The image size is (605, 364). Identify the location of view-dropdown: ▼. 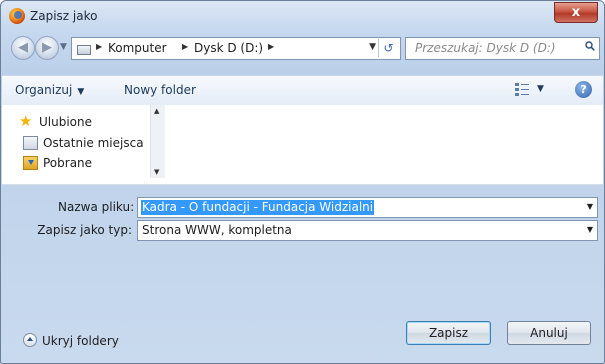
(540, 89).